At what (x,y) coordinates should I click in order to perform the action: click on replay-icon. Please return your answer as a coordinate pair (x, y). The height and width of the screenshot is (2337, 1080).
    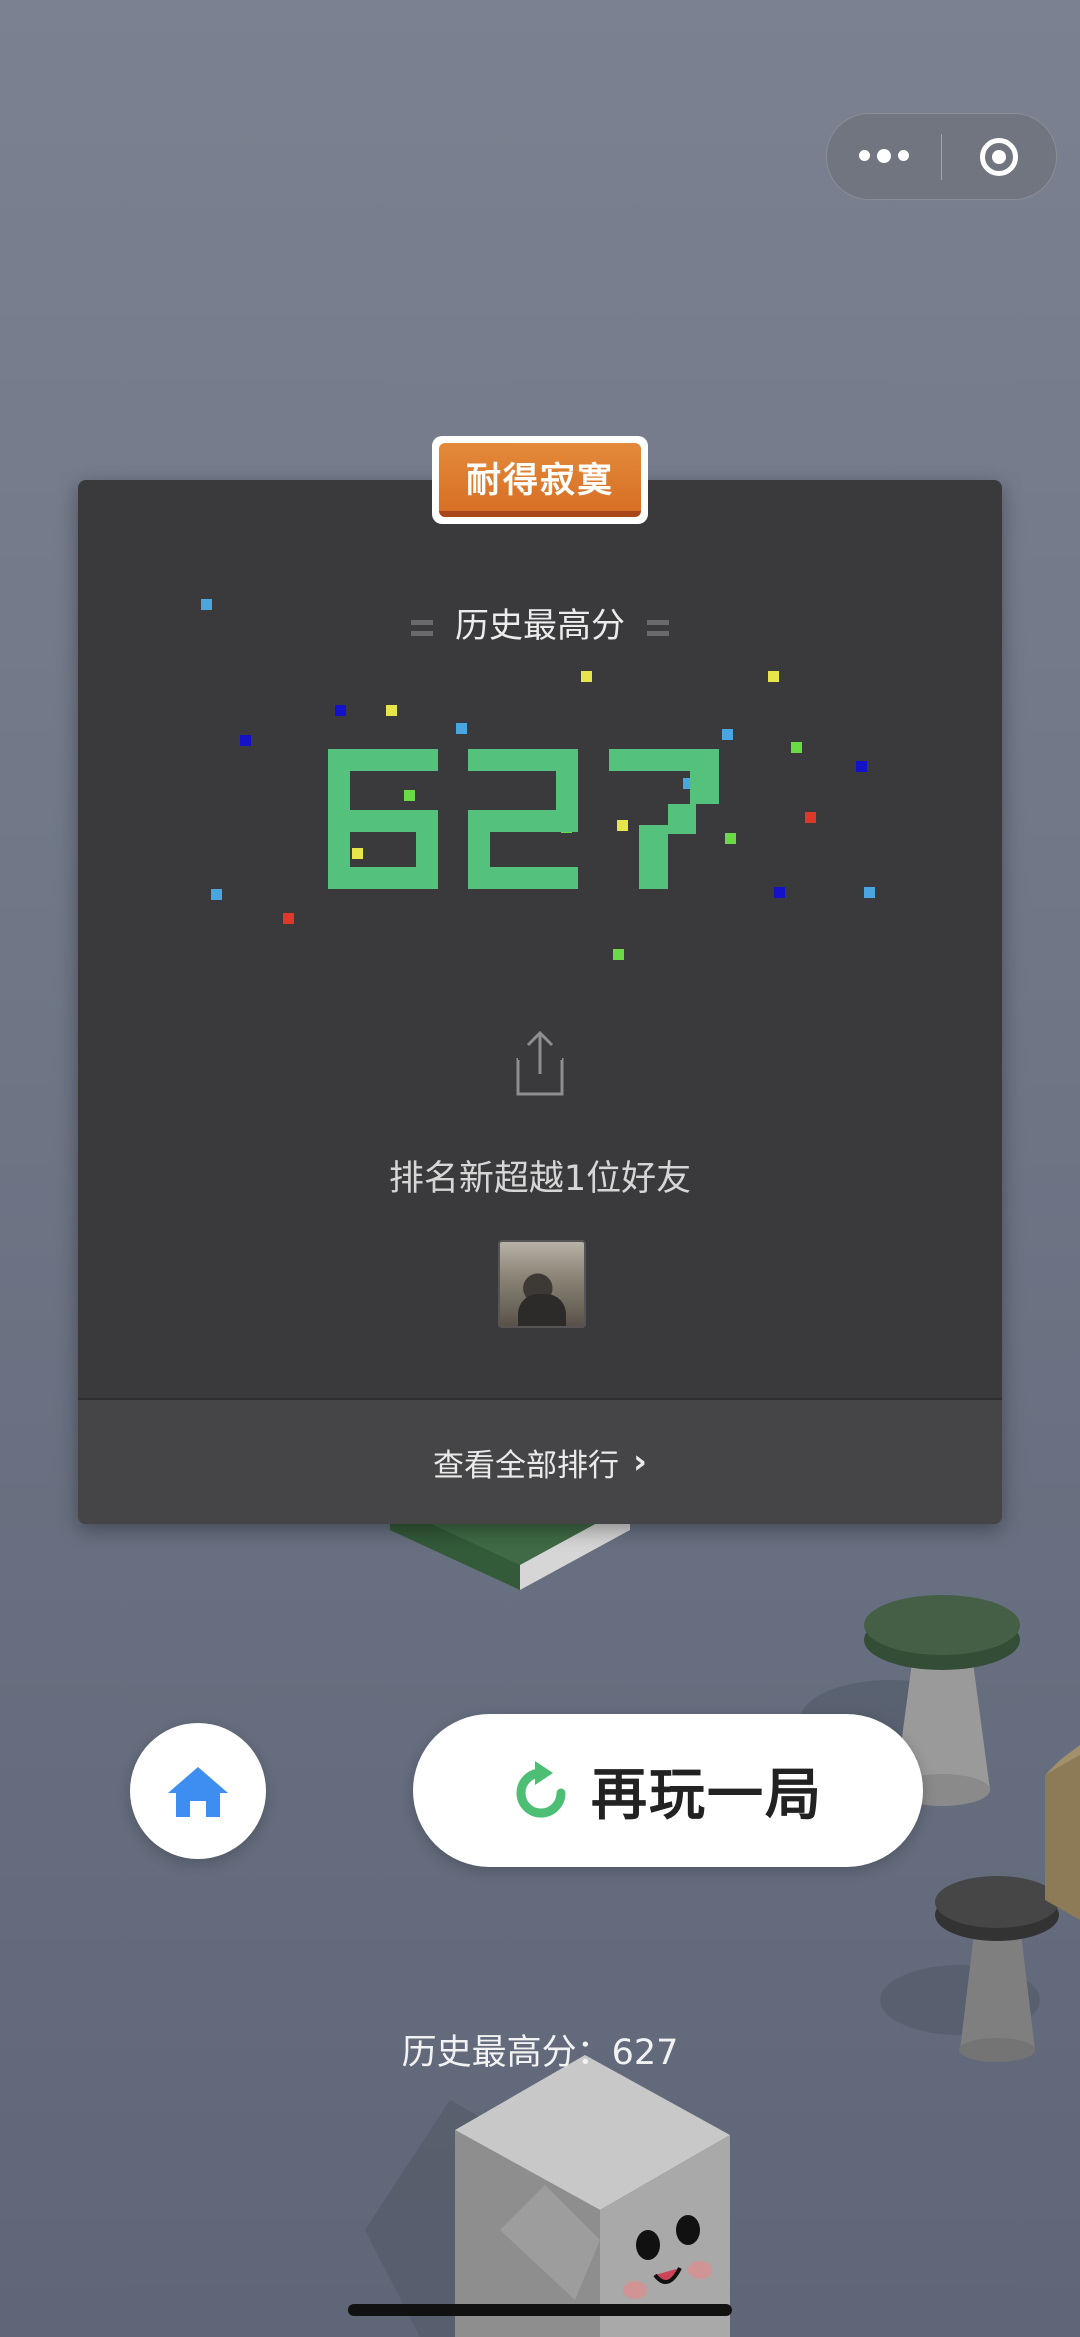
    Looking at the image, I should click on (541, 1788).